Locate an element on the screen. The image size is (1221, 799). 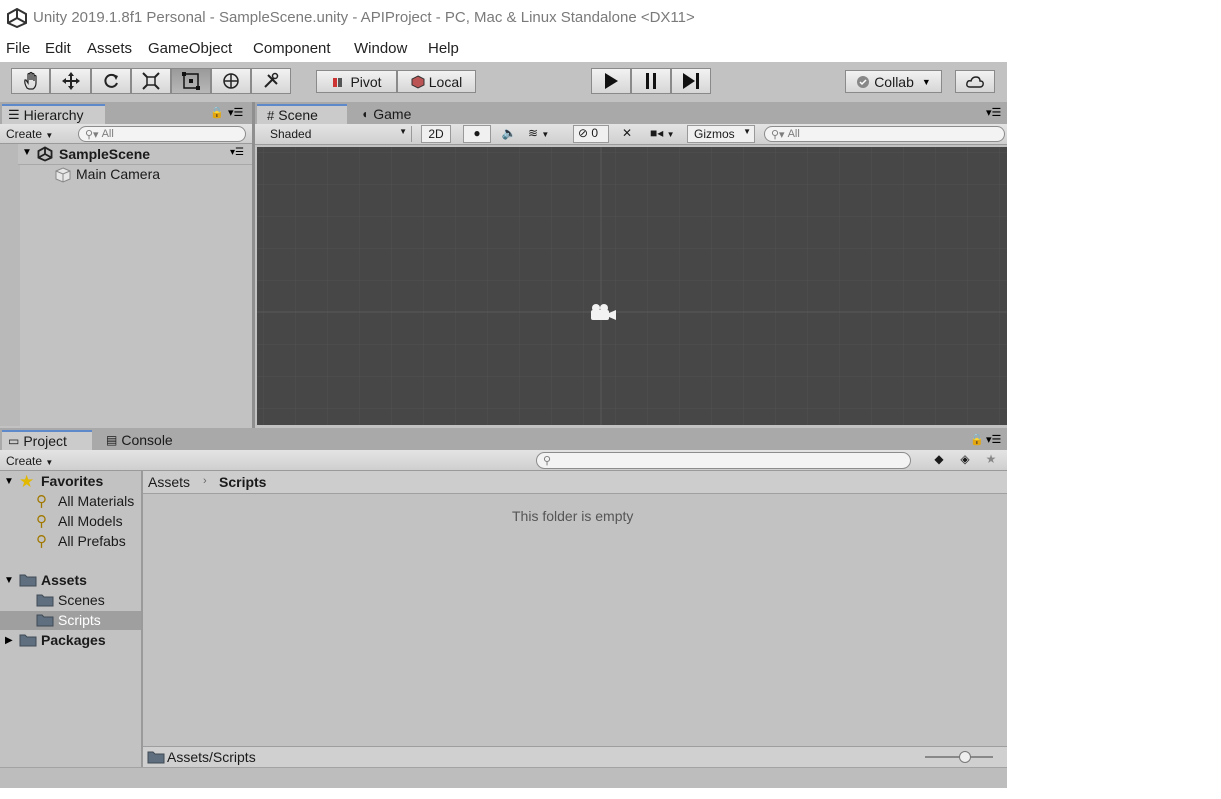
layers-icon: ≋ is located at coordinates (533, 133).